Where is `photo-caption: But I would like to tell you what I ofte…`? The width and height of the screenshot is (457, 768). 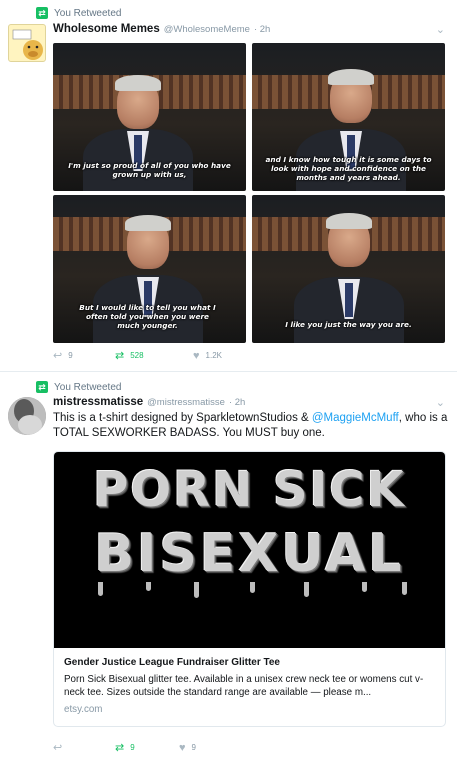
photo-caption: But I would like to tell you what I ofte… is located at coordinates (147, 316).